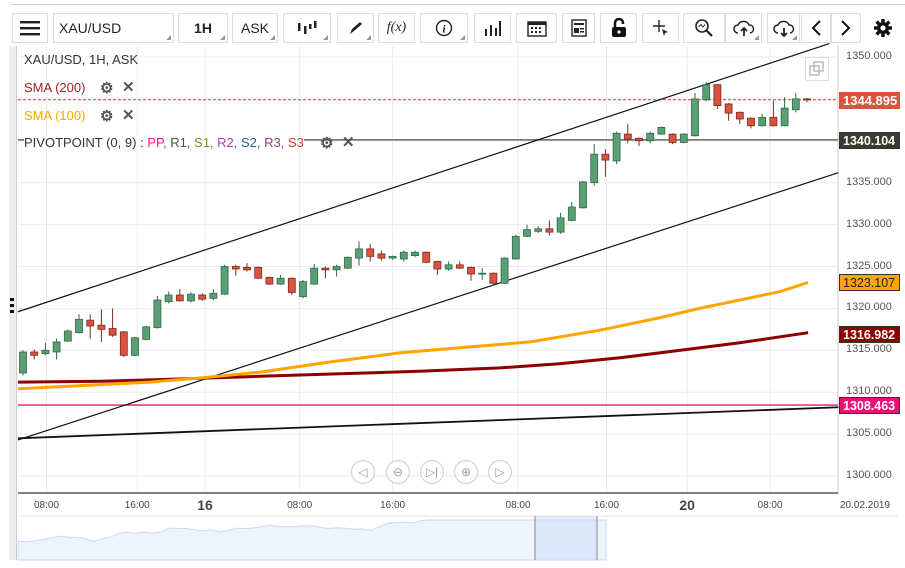 The height and width of the screenshot is (568, 905). What do you see at coordinates (312, 540) in the screenshot?
I see `navigator-area` at bounding box center [312, 540].